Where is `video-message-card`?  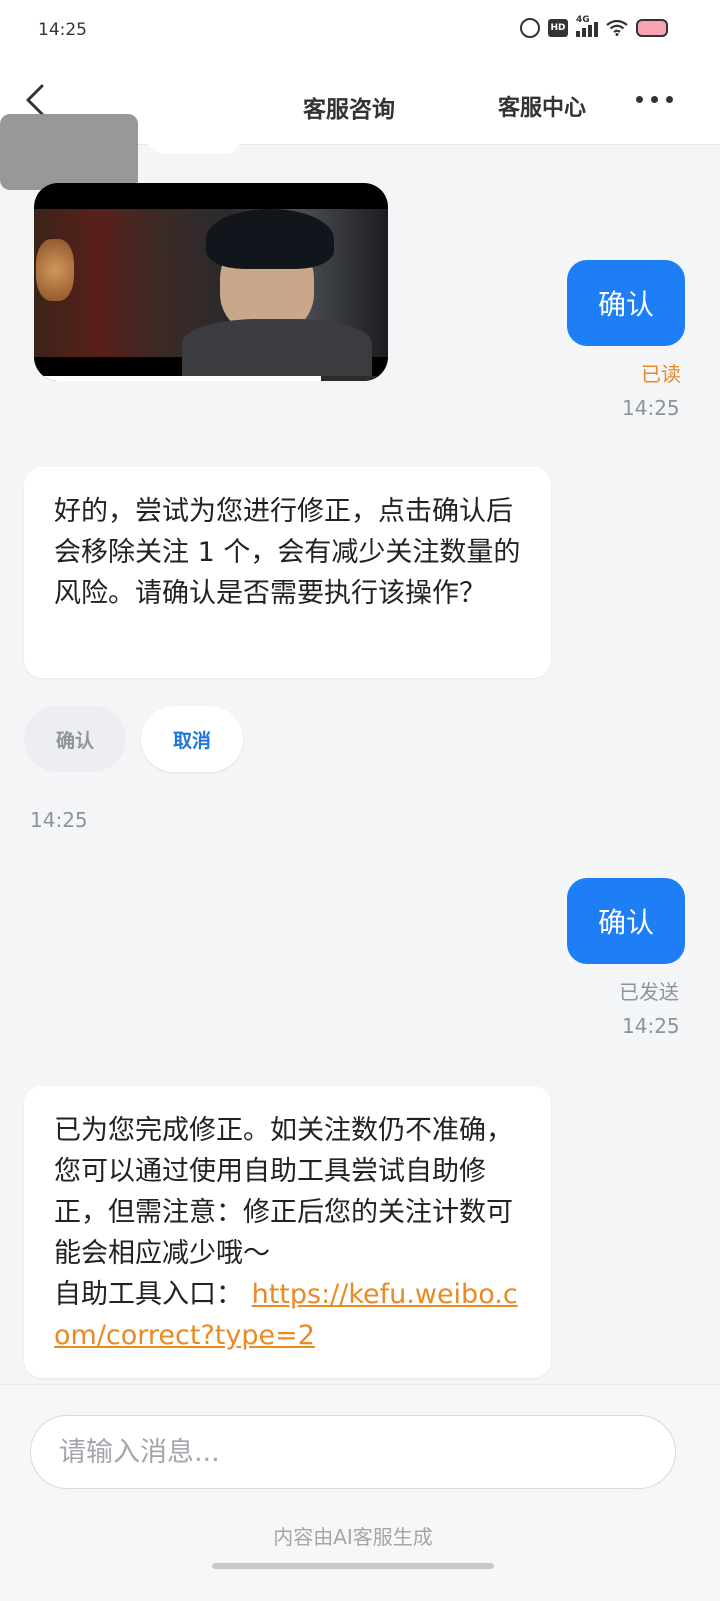 video-message-card is located at coordinates (211, 282).